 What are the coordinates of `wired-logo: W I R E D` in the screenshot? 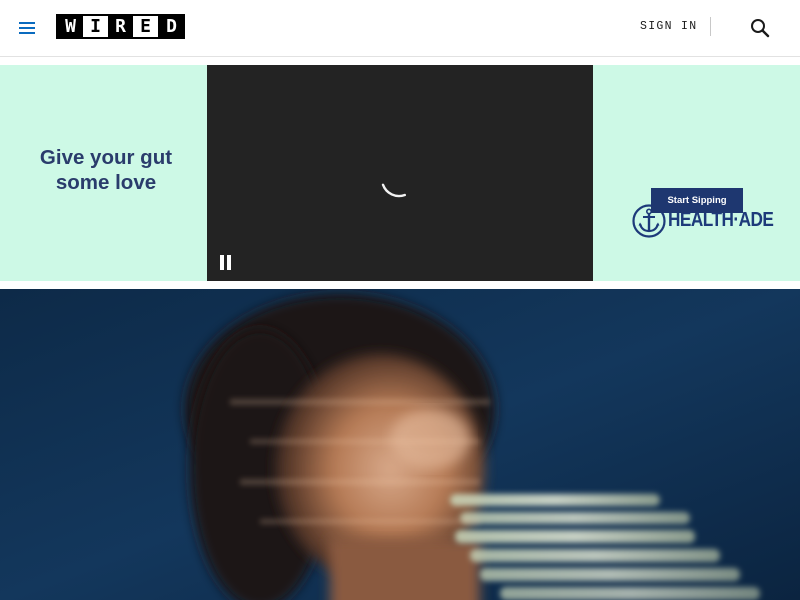 It's located at (120, 26).